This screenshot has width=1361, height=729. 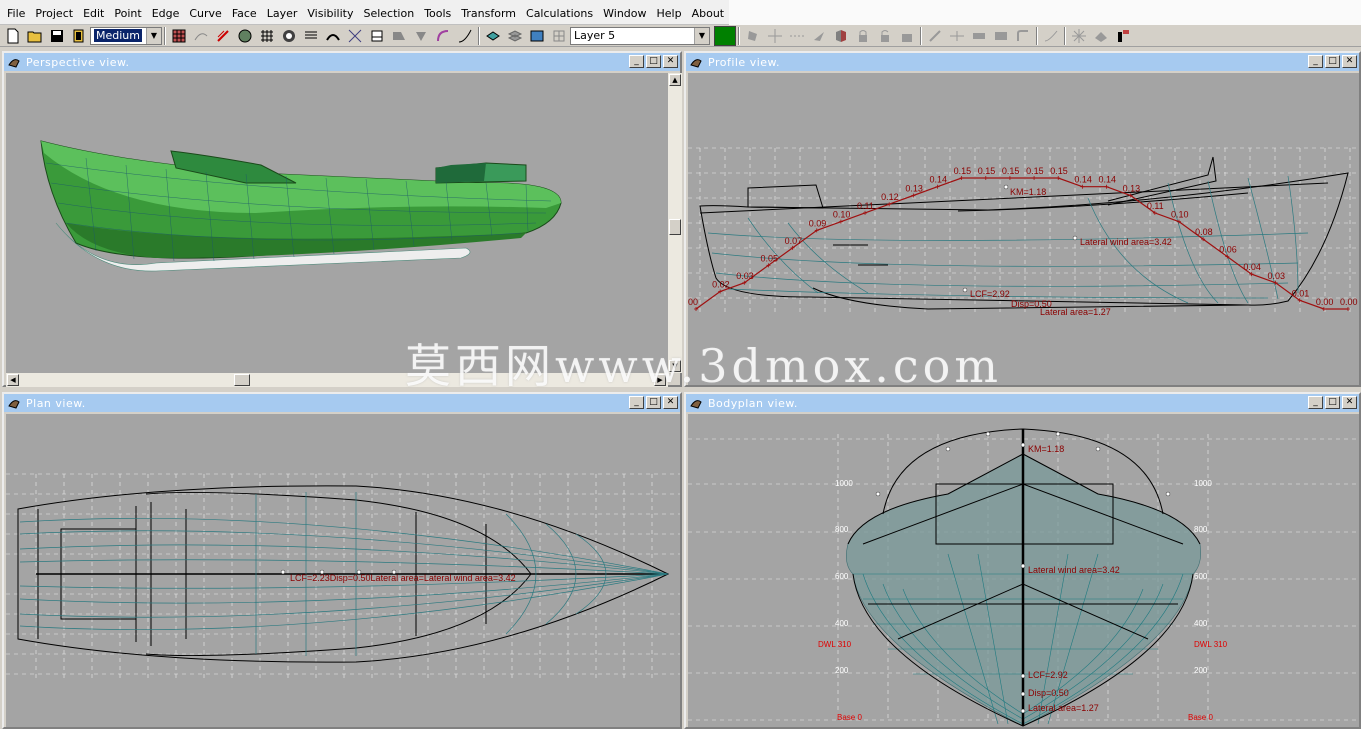 What do you see at coordinates (1123, 36) in the screenshot?
I see `design-hydrostatics-icon` at bounding box center [1123, 36].